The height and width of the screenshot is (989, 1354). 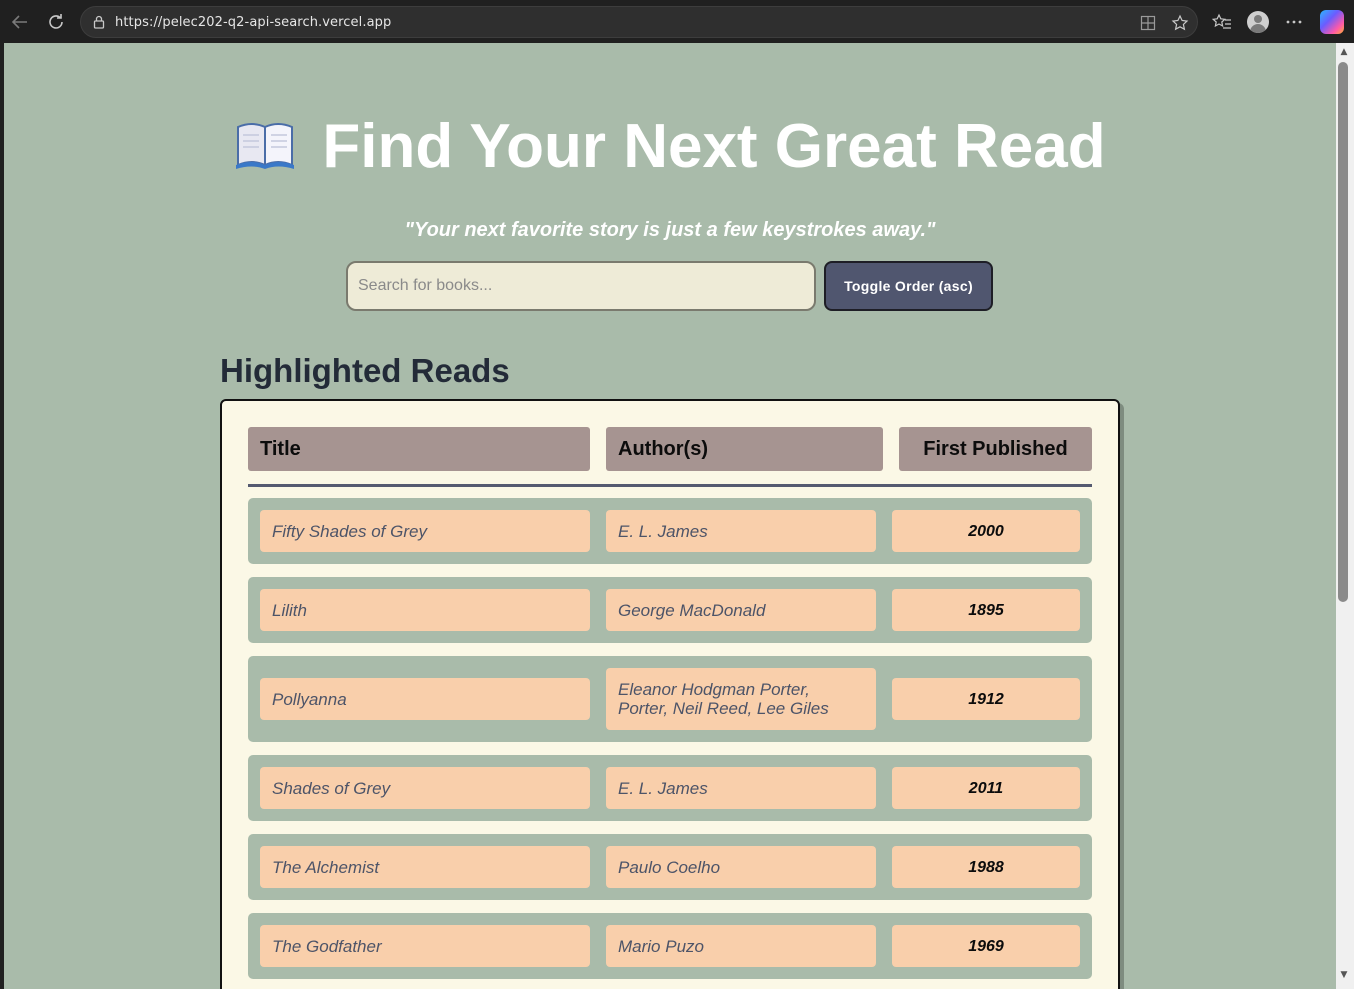 What do you see at coordinates (56, 22) in the screenshot?
I see `reload-icon` at bounding box center [56, 22].